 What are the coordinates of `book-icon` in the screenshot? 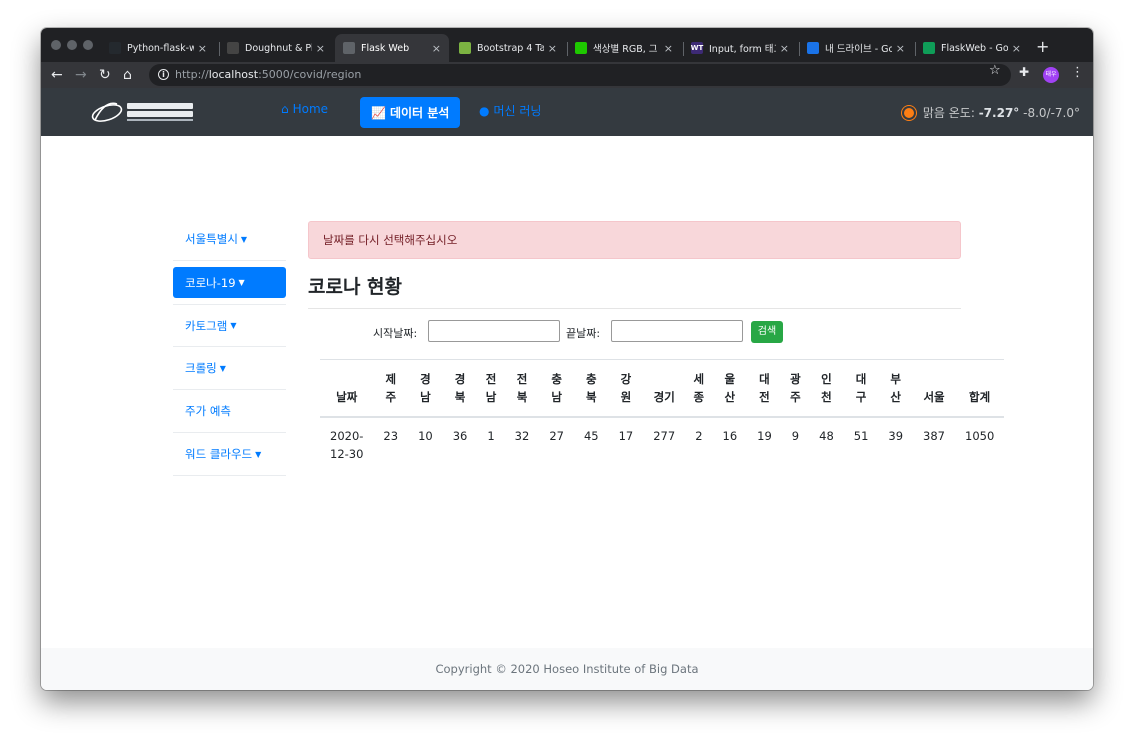 It's located at (233, 48).